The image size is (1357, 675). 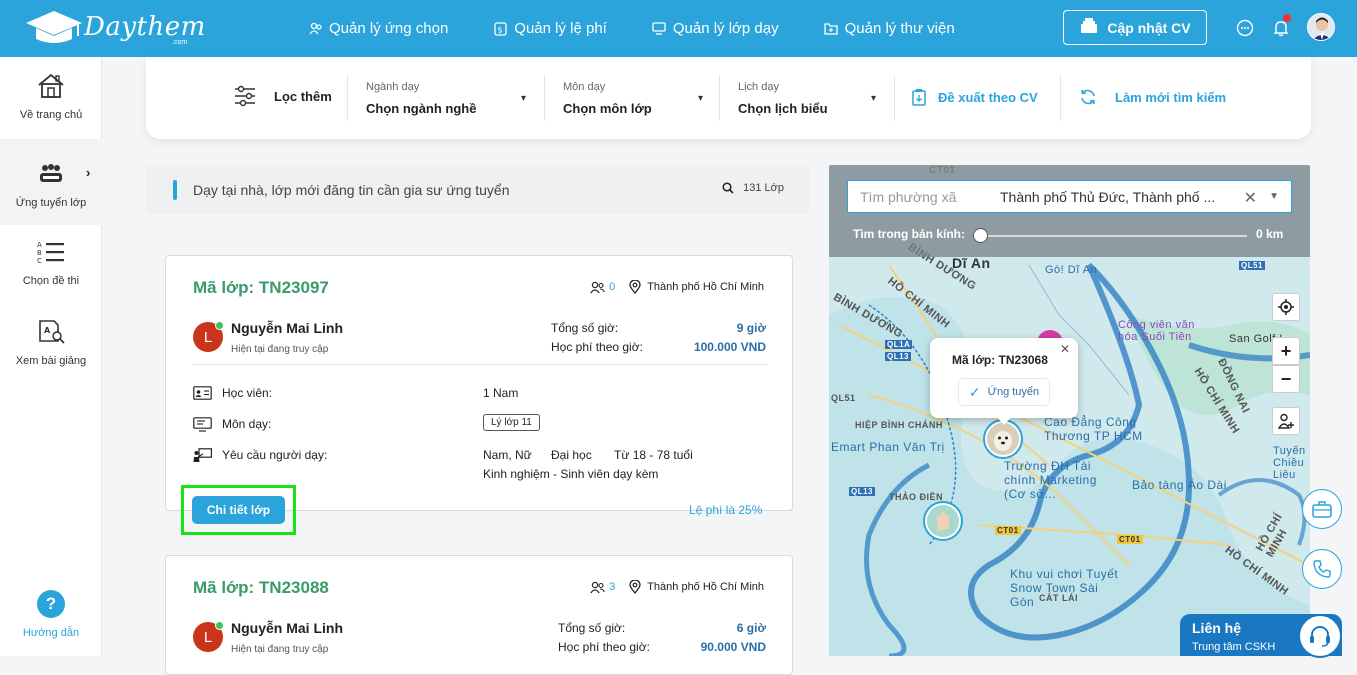 I want to click on popup-apply-button: ✓ Ứng tuyển, so click(x=1004, y=392).